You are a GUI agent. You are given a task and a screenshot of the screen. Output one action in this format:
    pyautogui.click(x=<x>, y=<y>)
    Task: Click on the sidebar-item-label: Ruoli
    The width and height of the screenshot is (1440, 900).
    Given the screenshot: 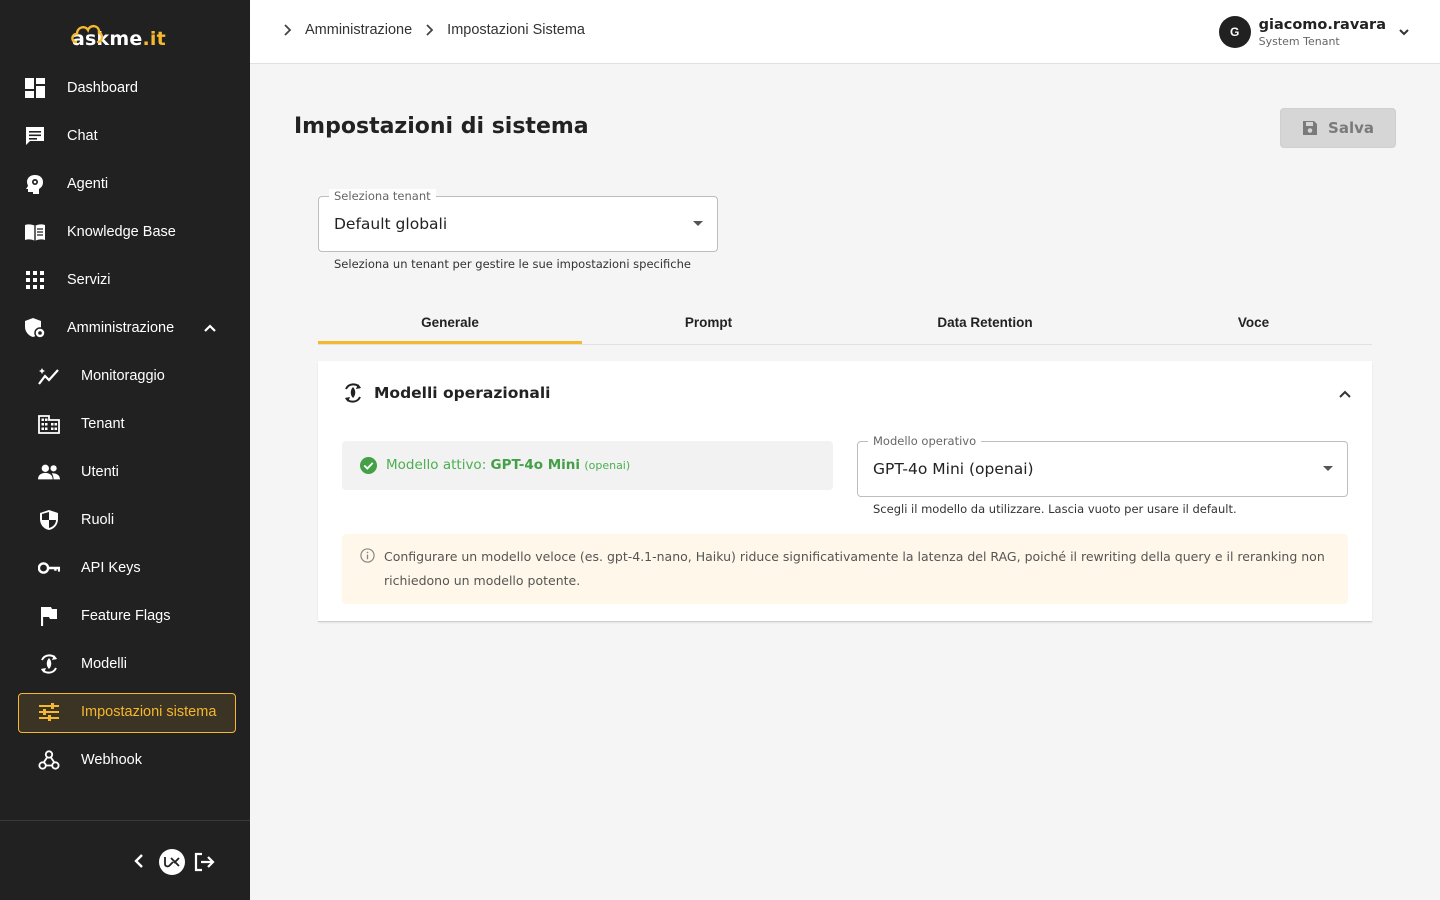 What is the action you would take?
    pyautogui.click(x=98, y=520)
    